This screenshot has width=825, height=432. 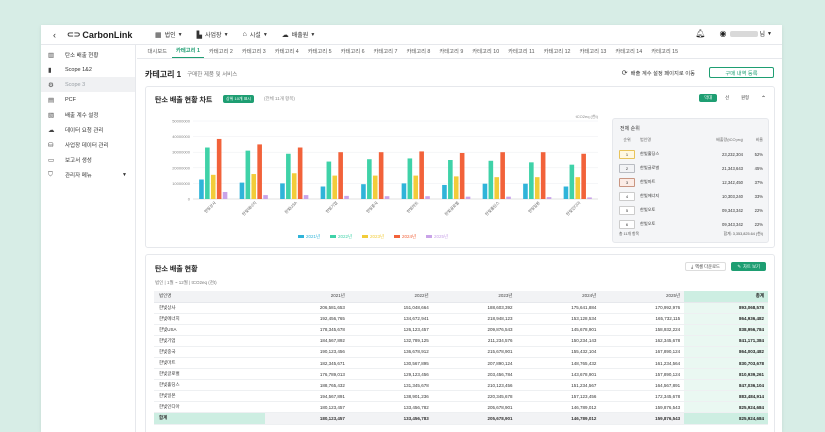 What do you see at coordinates (763, 98) in the screenshot?
I see `chevron-up-icon: ⌃` at bounding box center [763, 98].